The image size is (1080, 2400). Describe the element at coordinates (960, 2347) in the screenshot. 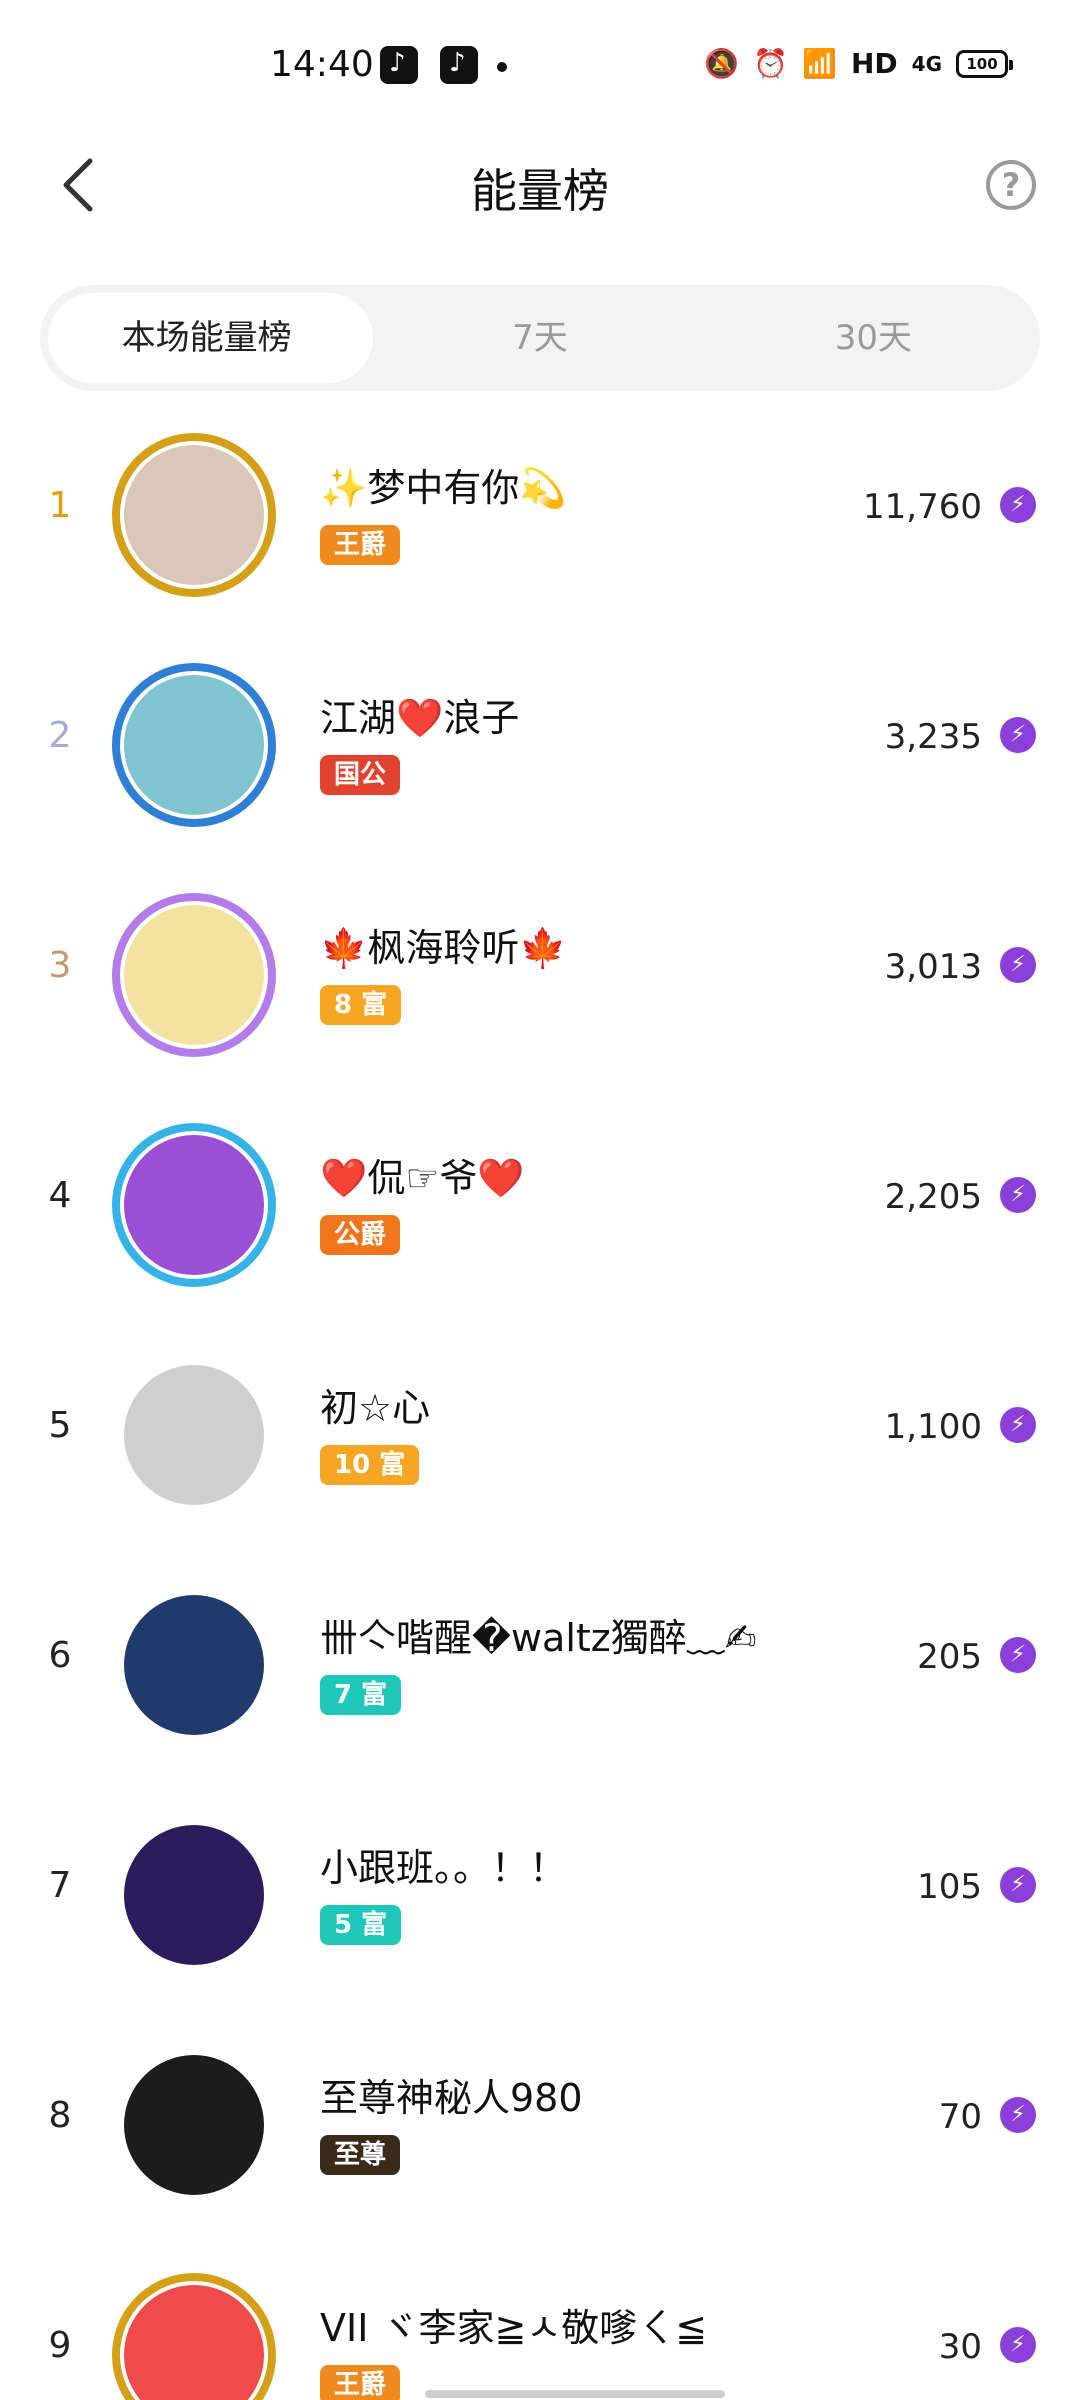

I see `energy-score: 30` at that location.